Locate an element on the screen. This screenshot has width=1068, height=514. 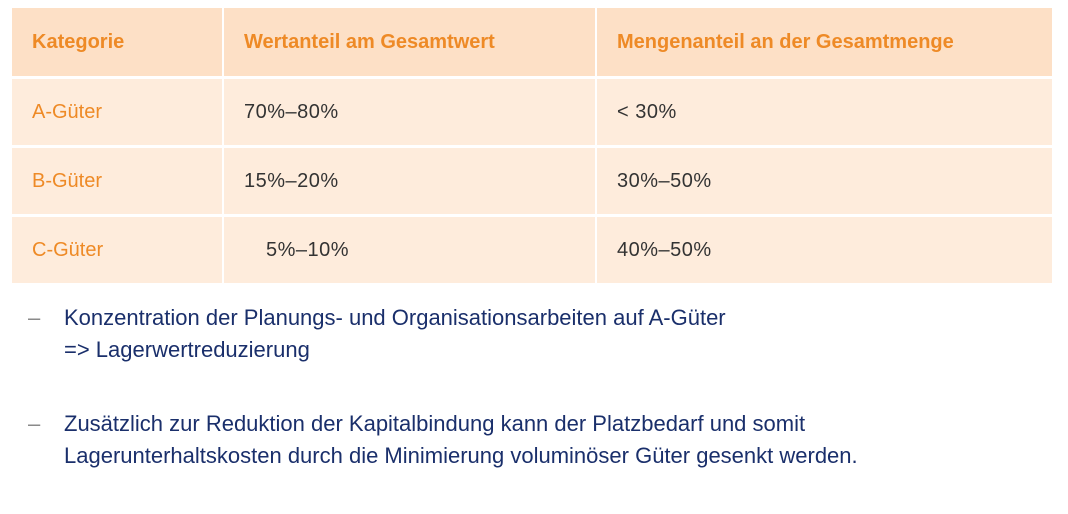
header-mengenanteil: Mengenanteil an der Gesamtmenge is located at coordinates (824, 43).